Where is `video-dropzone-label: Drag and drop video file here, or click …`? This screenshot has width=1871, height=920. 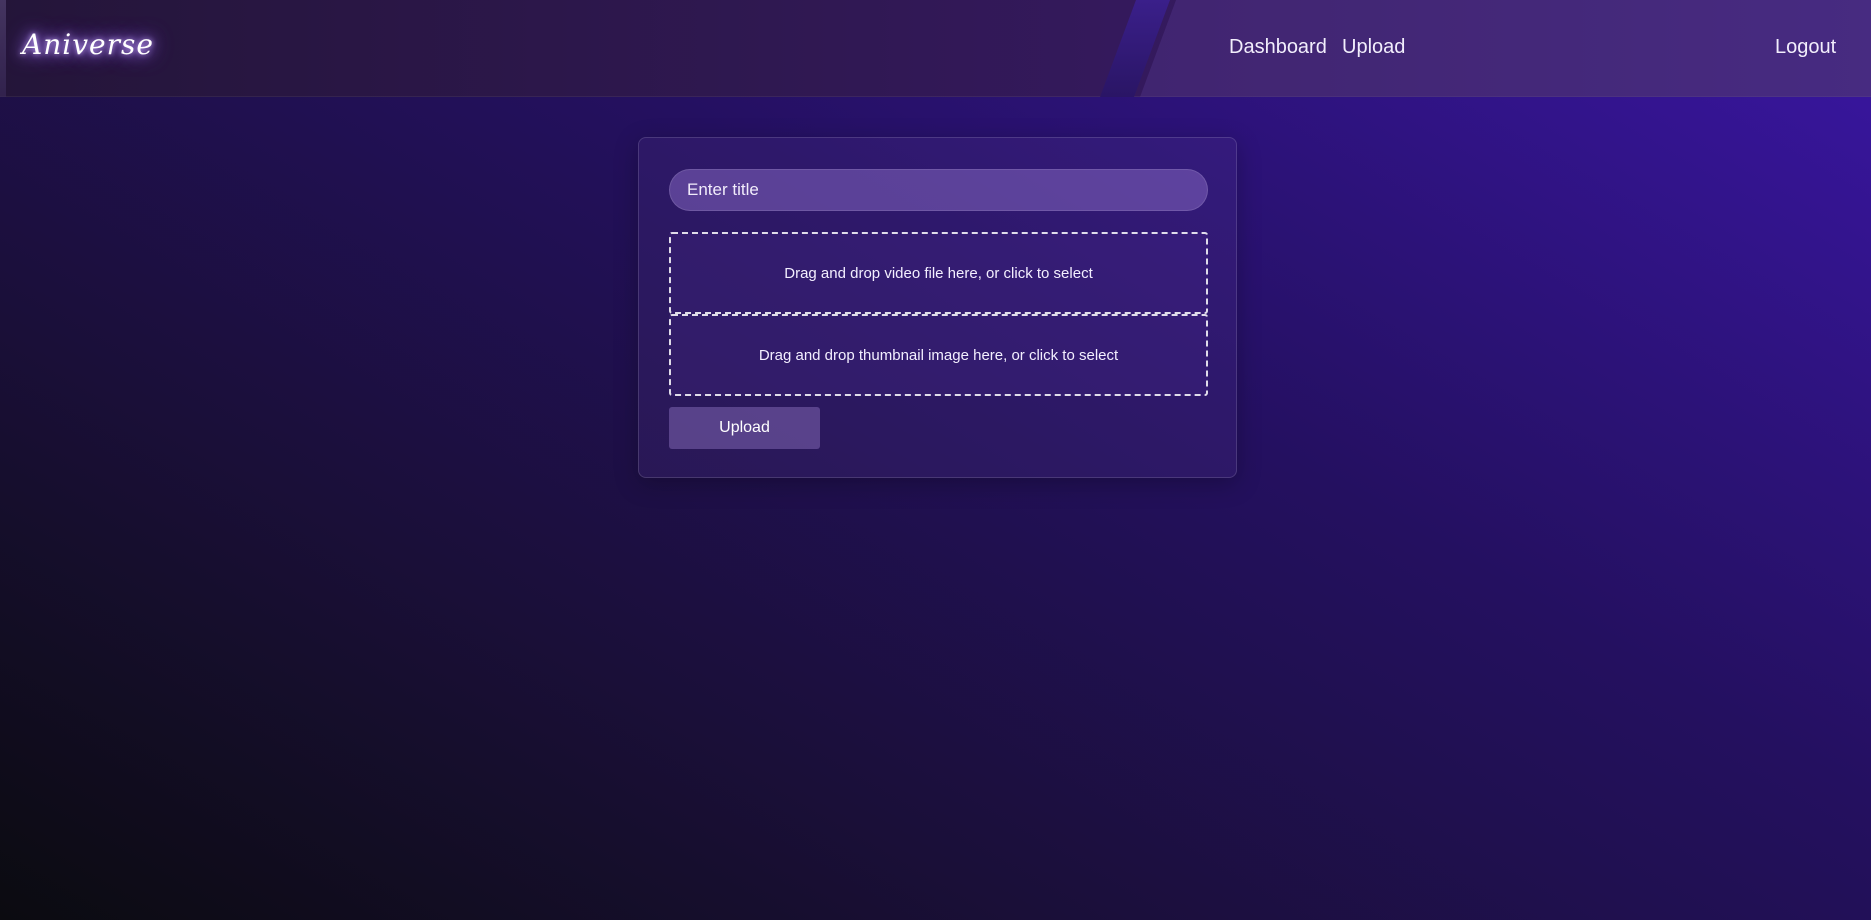 video-dropzone-label: Drag and drop video file here, or click … is located at coordinates (938, 273).